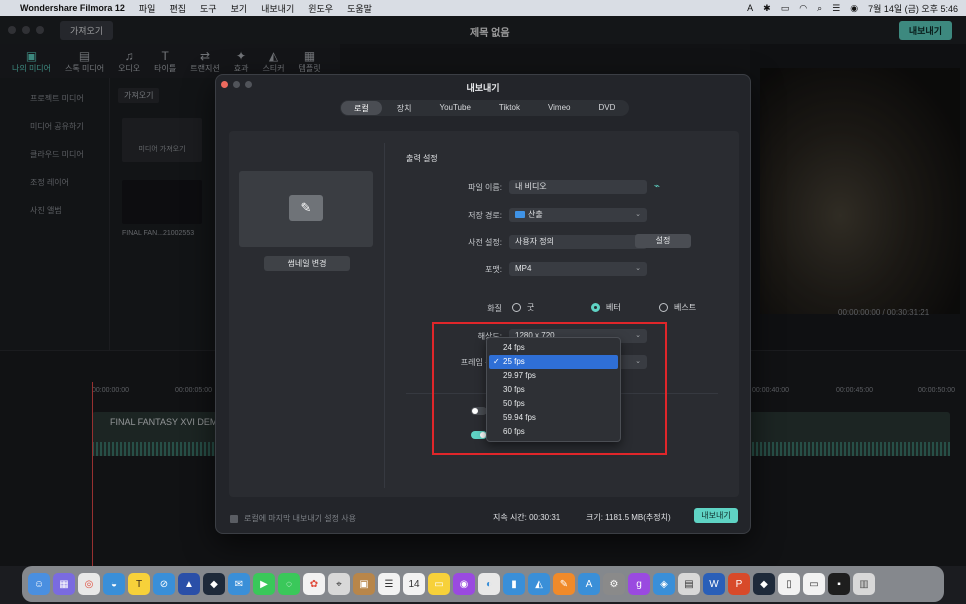  I want to click on file-name-input: 내 비디오, so click(578, 187).